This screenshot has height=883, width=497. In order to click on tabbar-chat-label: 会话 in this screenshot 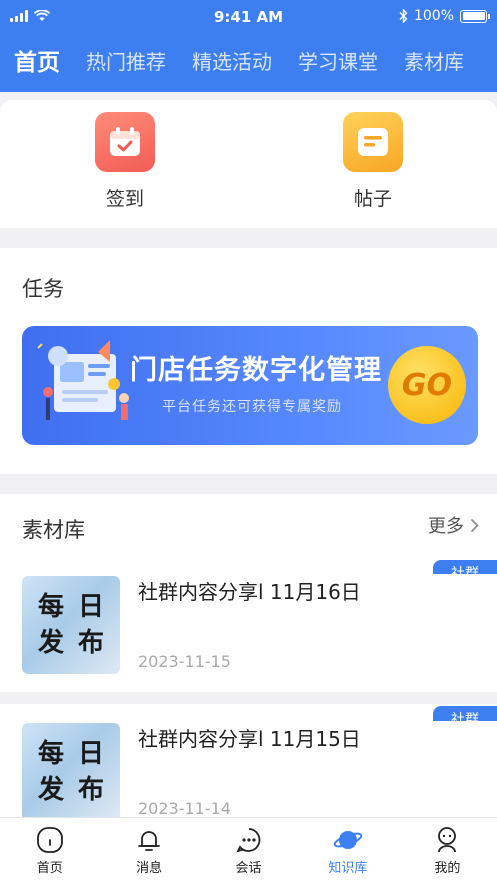, I will do `click(248, 868)`.